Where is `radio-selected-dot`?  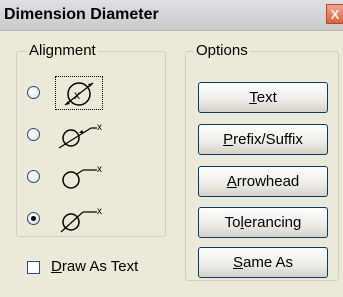
radio-selected-dot is located at coordinates (33, 218).